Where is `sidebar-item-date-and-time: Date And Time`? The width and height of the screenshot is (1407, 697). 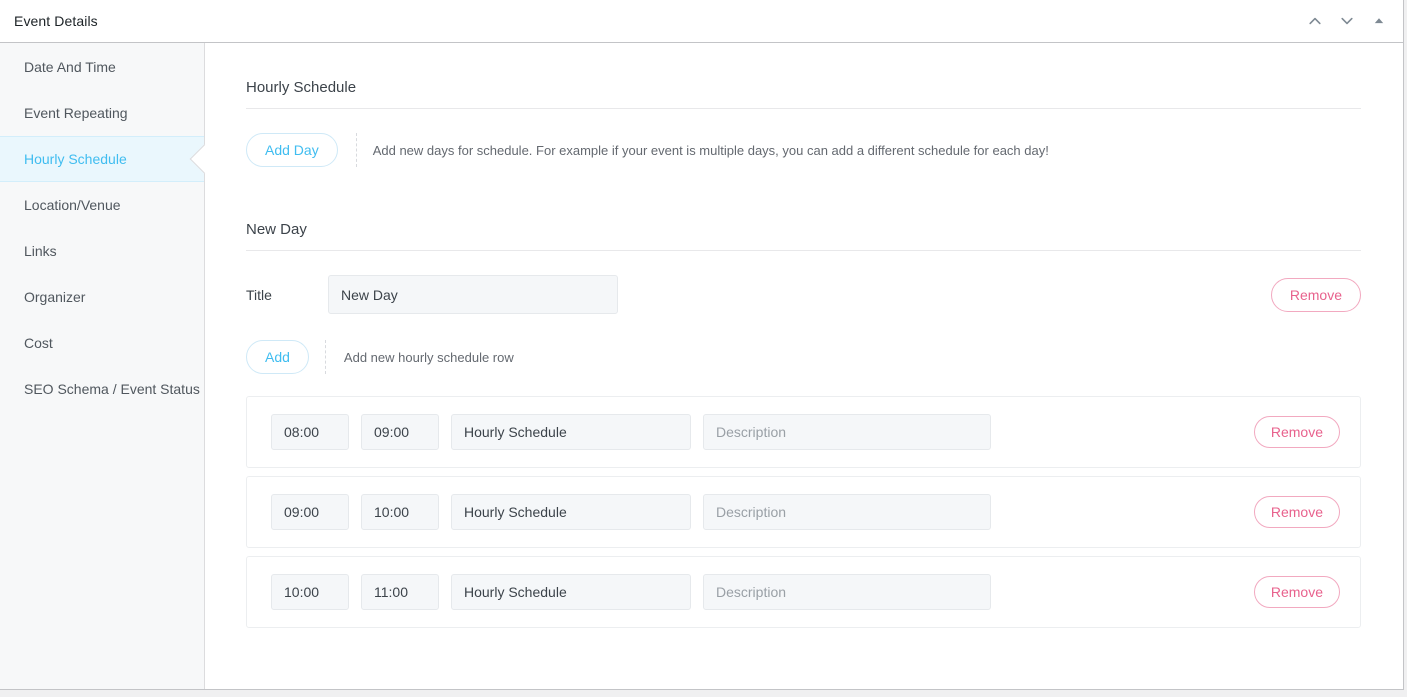
sidebar-item-date-and-time: Date And Time is located at coordinates (102, 67).